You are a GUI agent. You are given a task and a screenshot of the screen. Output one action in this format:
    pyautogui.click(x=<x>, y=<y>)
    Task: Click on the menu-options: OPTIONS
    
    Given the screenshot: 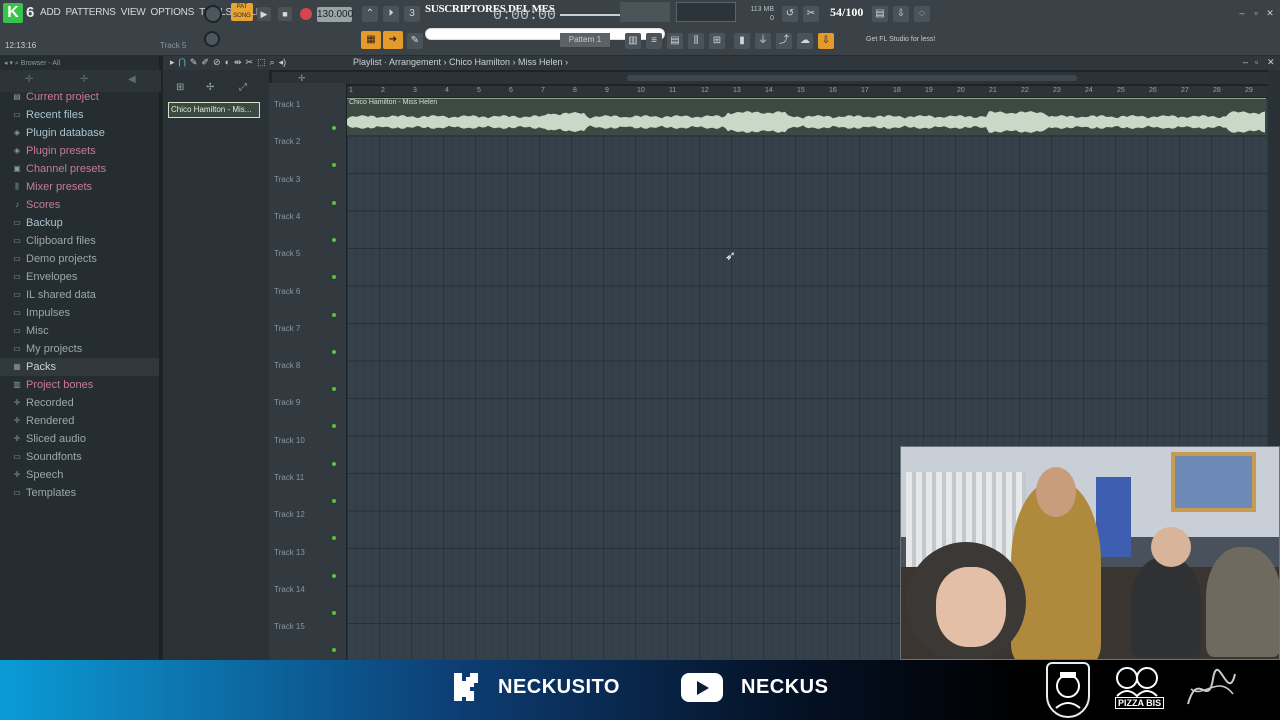 What is the action you would take?
    pyautogui.click(x=173, y=12)
    